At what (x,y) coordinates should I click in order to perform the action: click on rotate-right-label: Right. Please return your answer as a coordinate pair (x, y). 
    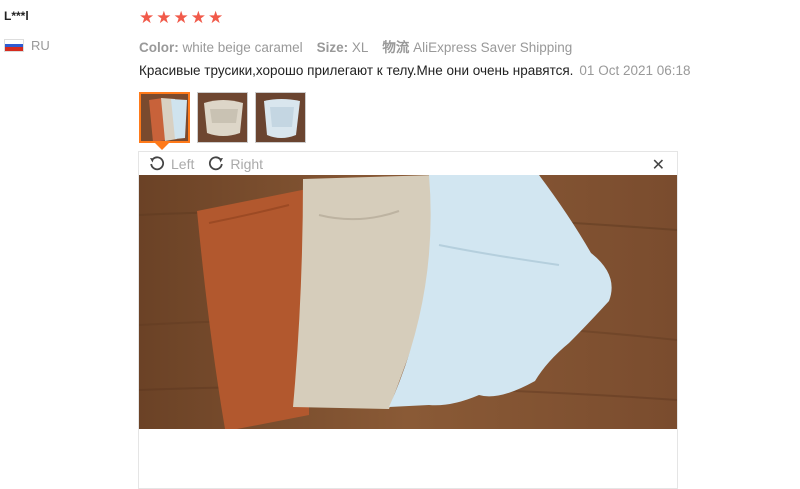
    Looking at the image, I should click on (247, 163).